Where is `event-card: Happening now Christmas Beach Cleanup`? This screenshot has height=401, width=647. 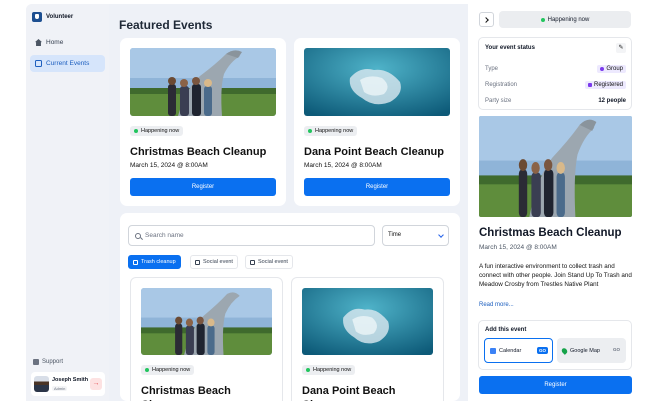
event-card: Happening now Christmas Beach Cleanup is located at coordinates (206, 339).